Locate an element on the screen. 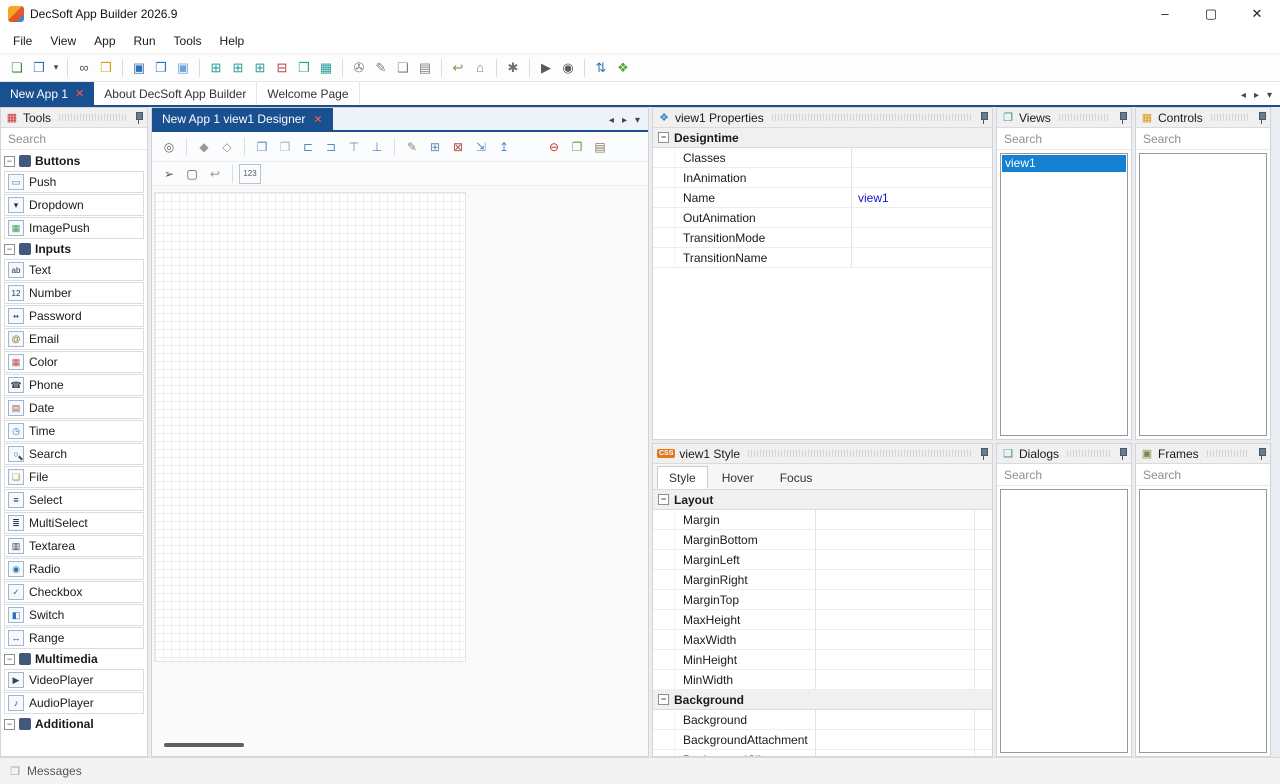  abort-app-icon: ◉ is located at coordinates (568, 68).